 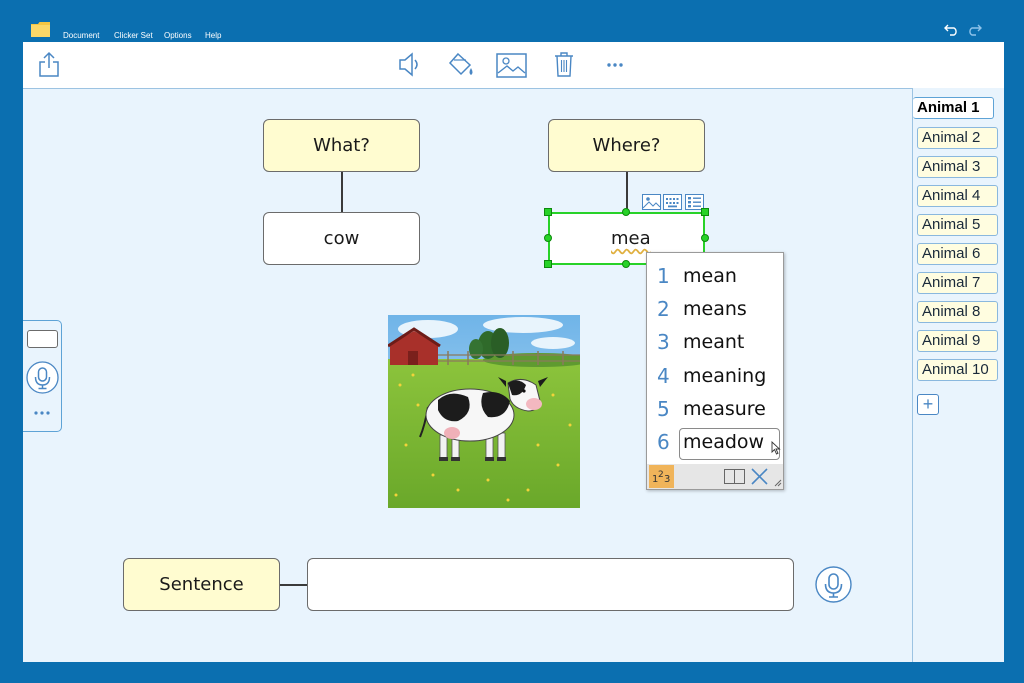 What do you see at coordinates (725, 376) in the screenshot?
I see `prediction-word: meaning` at bounding box center [725, 376].